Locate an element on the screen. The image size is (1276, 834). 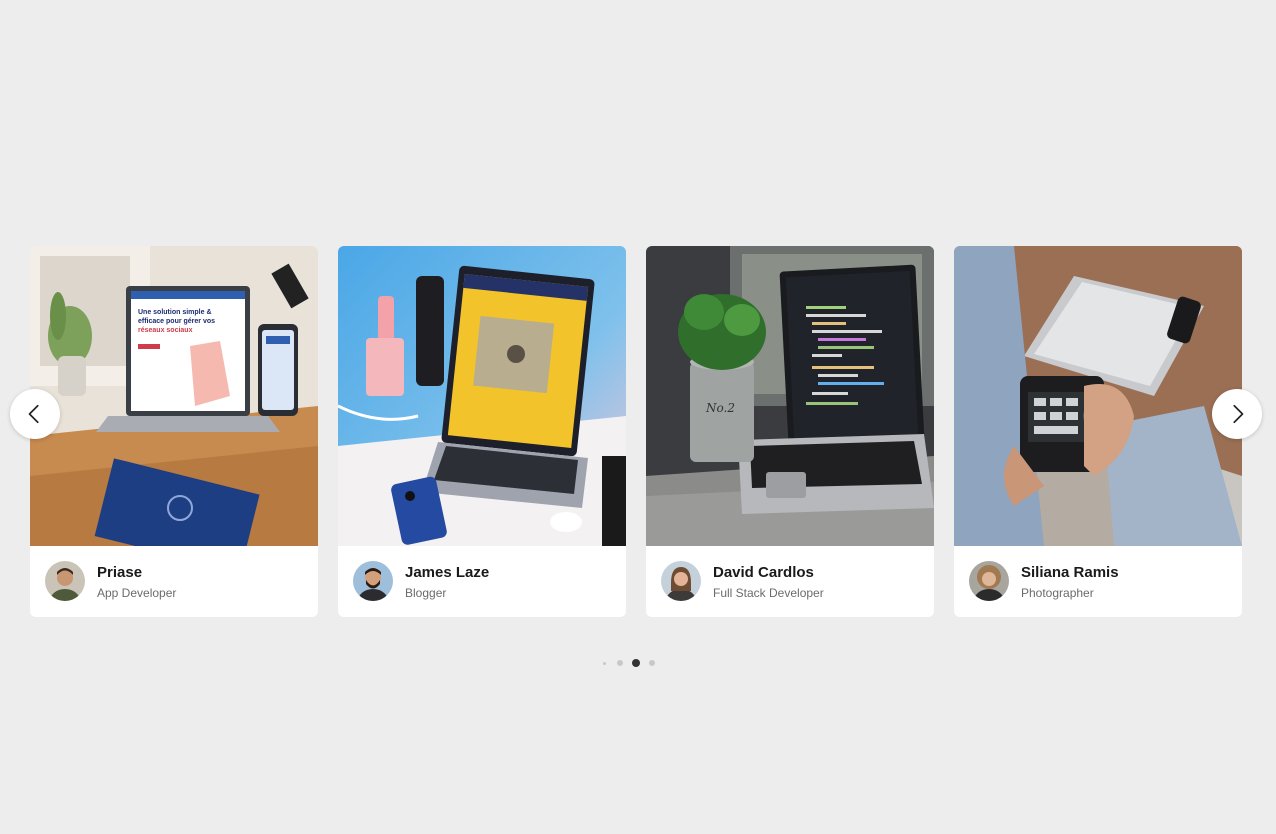
pagination-dot-active is located at coordinates (636, 663).